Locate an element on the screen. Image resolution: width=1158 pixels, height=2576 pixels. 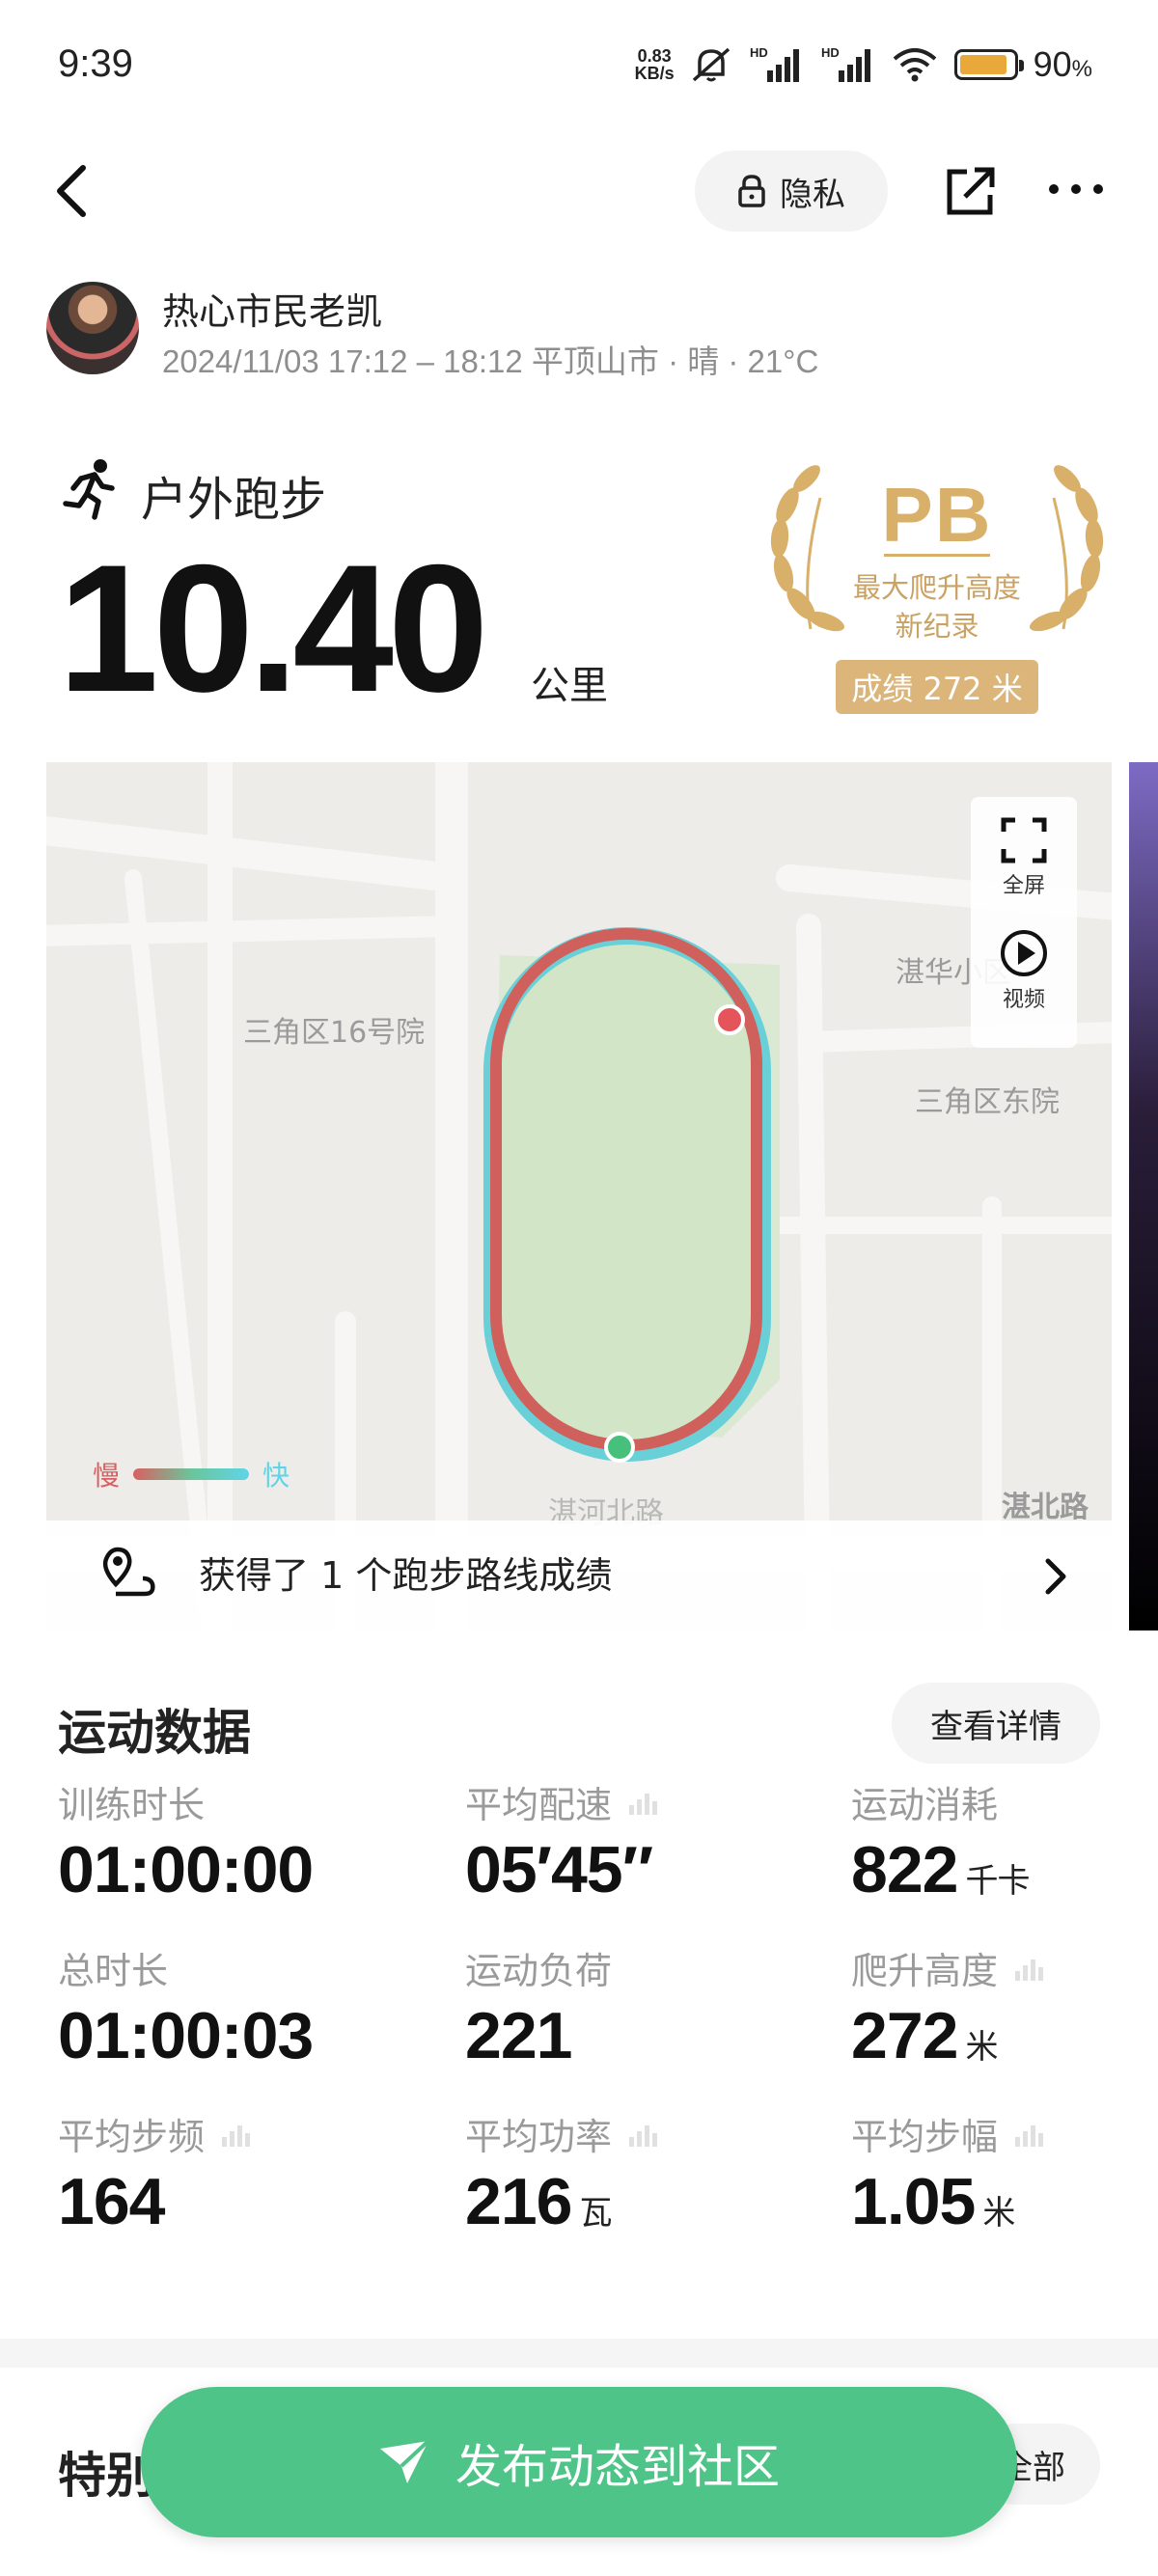
pb-new-record: 新纪录 is located at coordinates (937, 627).